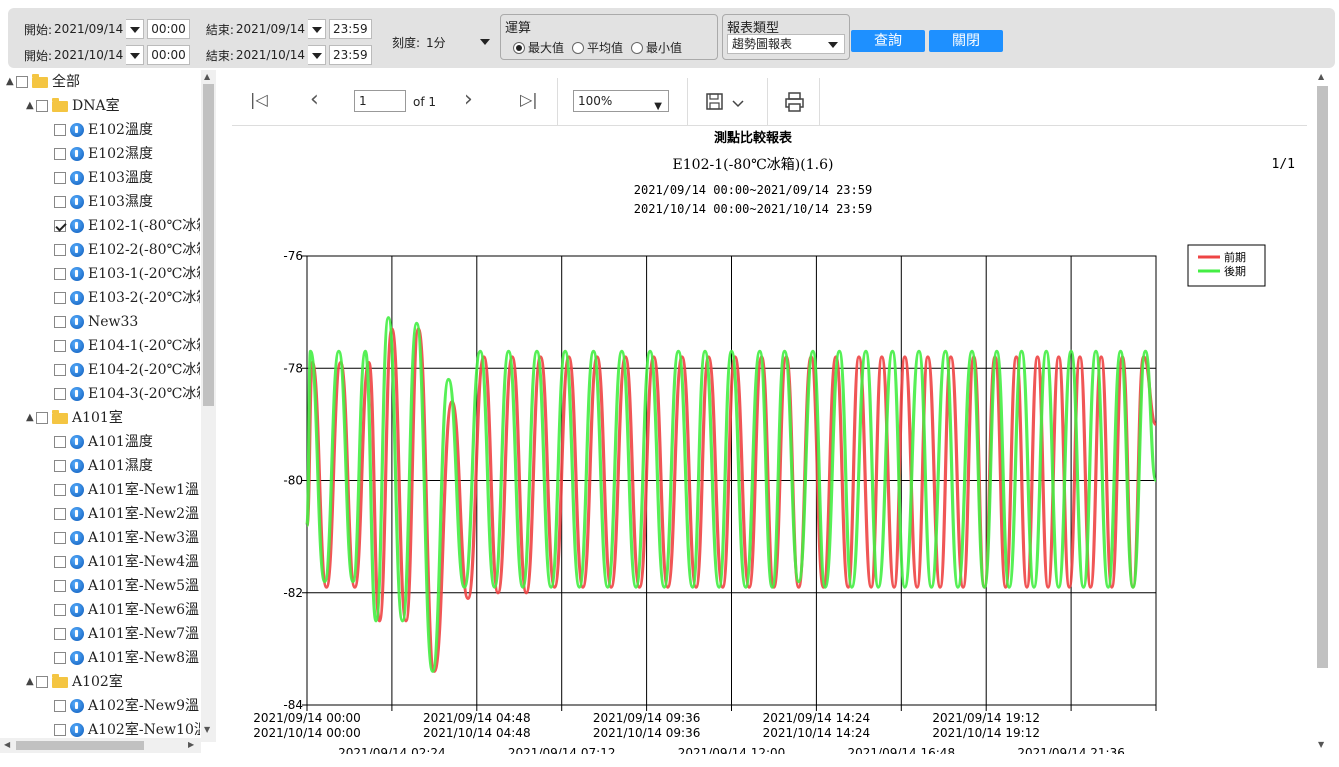  Describe the element at coordinates (317, 55) in the screenshot. I see `end-date-2-dropdown-icon` at that location.